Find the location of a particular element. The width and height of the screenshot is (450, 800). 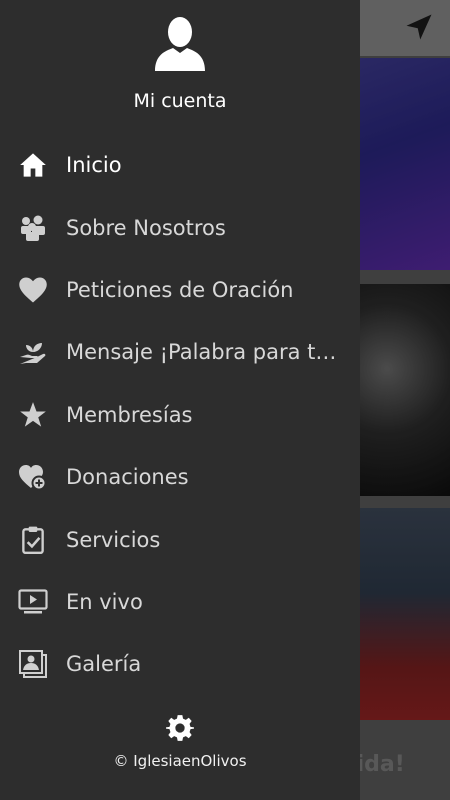

hand-plant-icon is located at coordinates (33, 352).